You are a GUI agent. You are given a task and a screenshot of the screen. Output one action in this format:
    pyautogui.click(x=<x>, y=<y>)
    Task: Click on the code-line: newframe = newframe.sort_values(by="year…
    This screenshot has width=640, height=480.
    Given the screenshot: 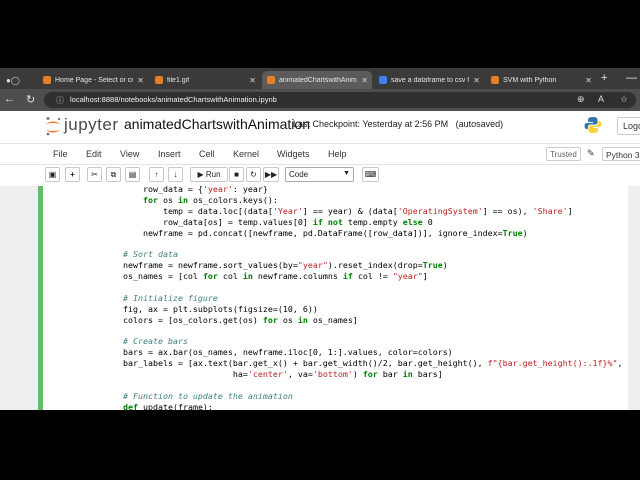 What is the action you would take?
    pyautogui.click(x=285, y=265)
    